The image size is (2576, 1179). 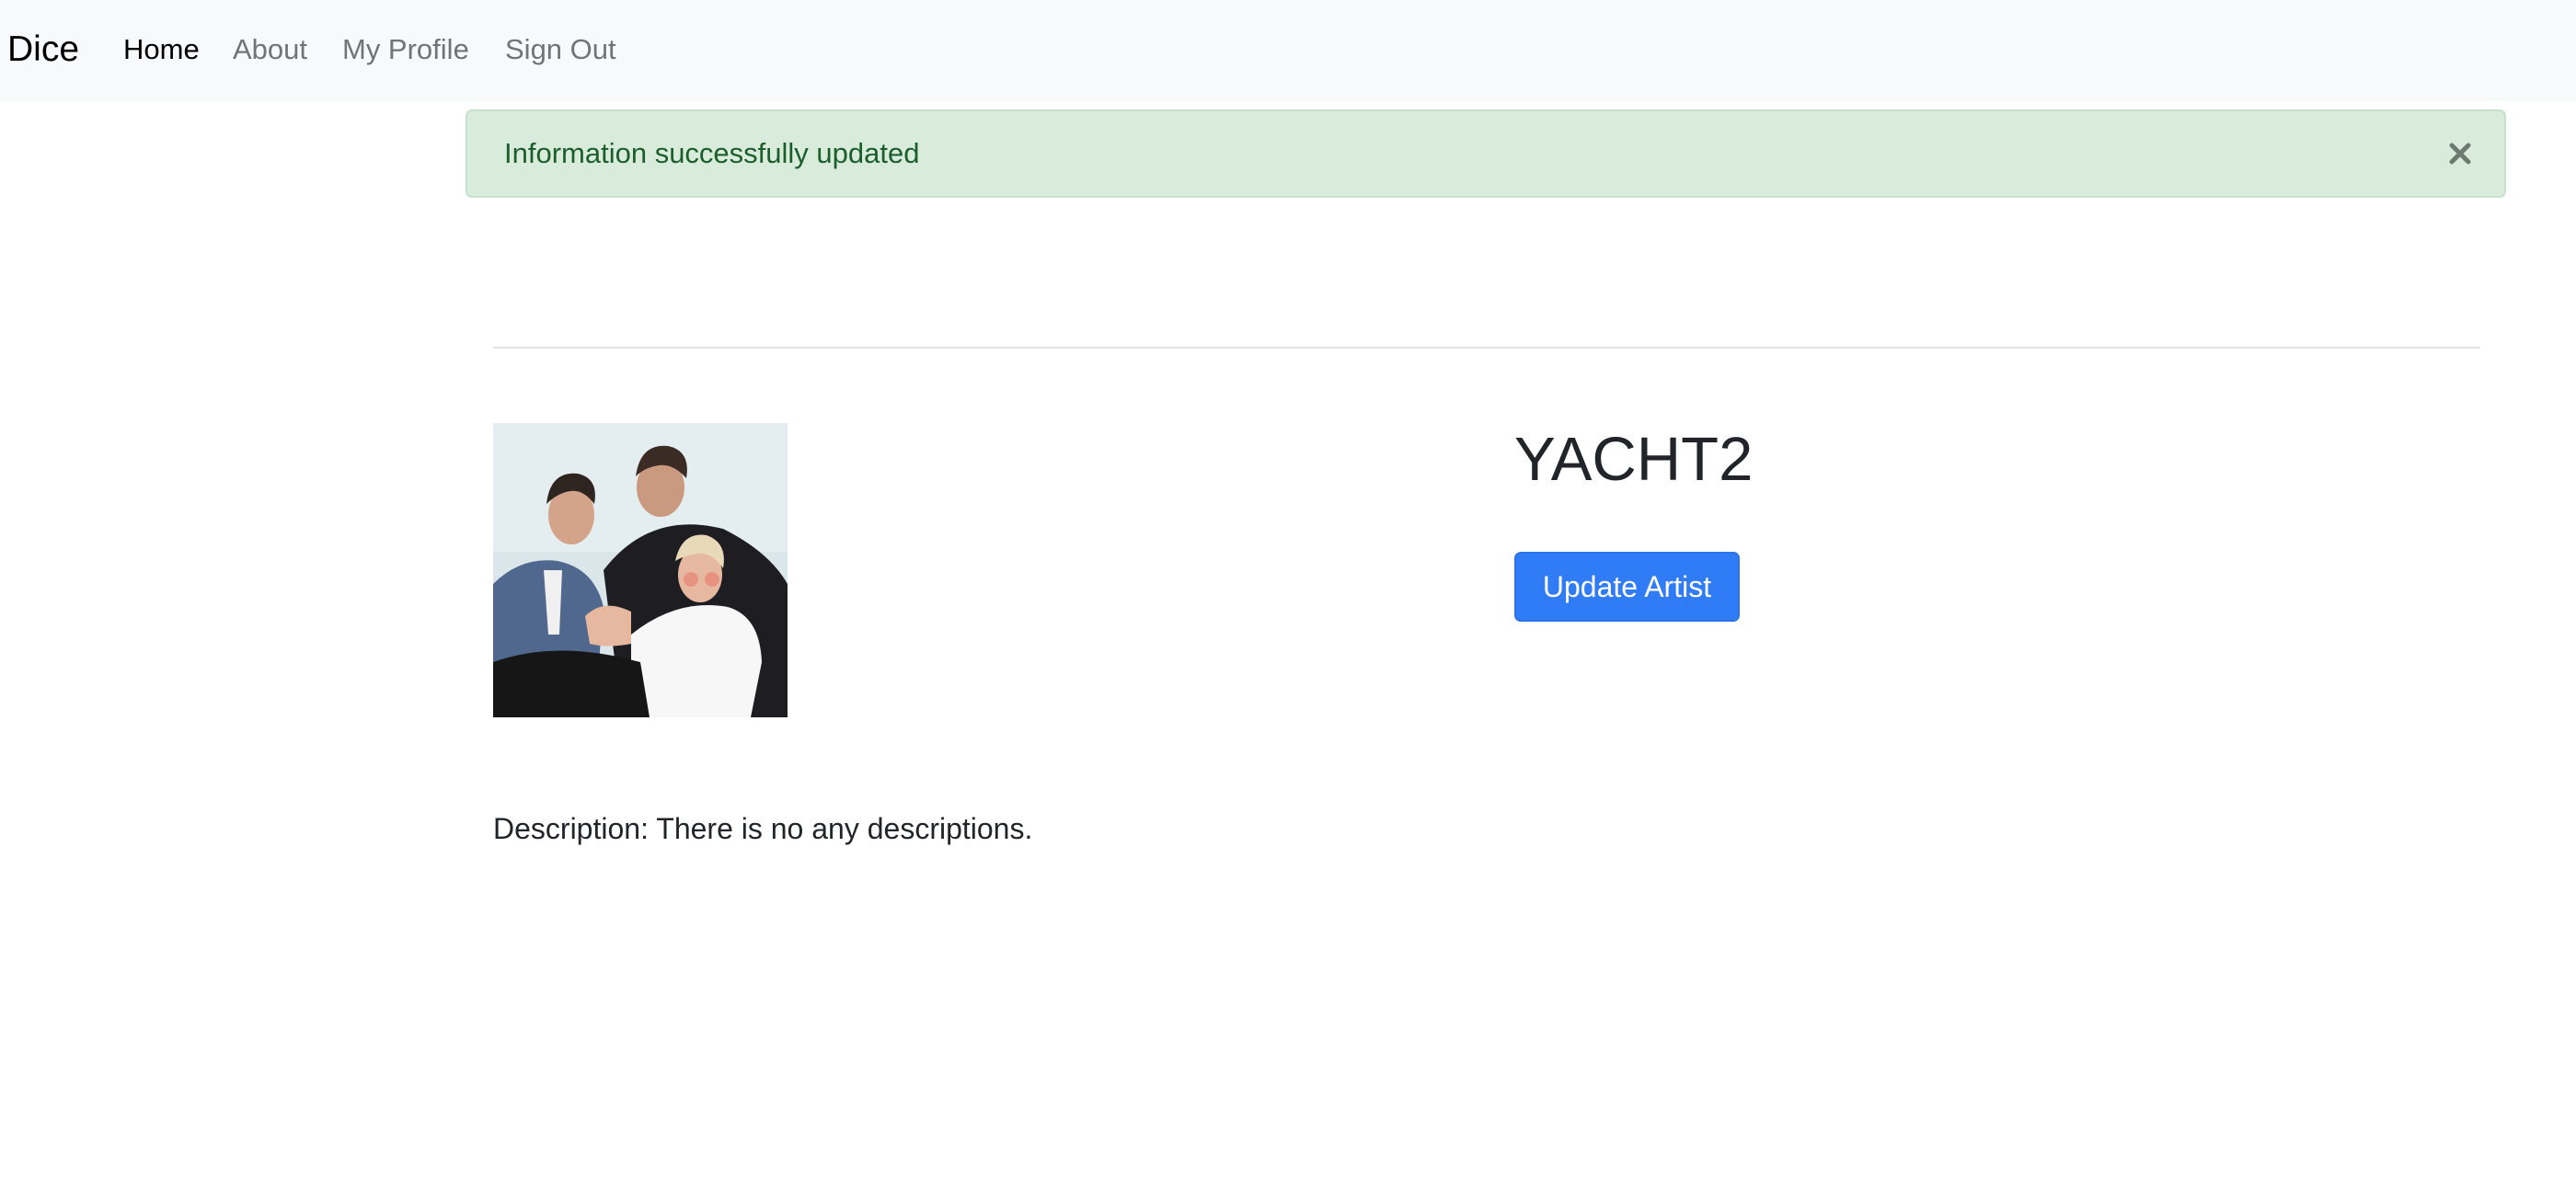 I want to click on close-icon, so click(x=2460, y=153).